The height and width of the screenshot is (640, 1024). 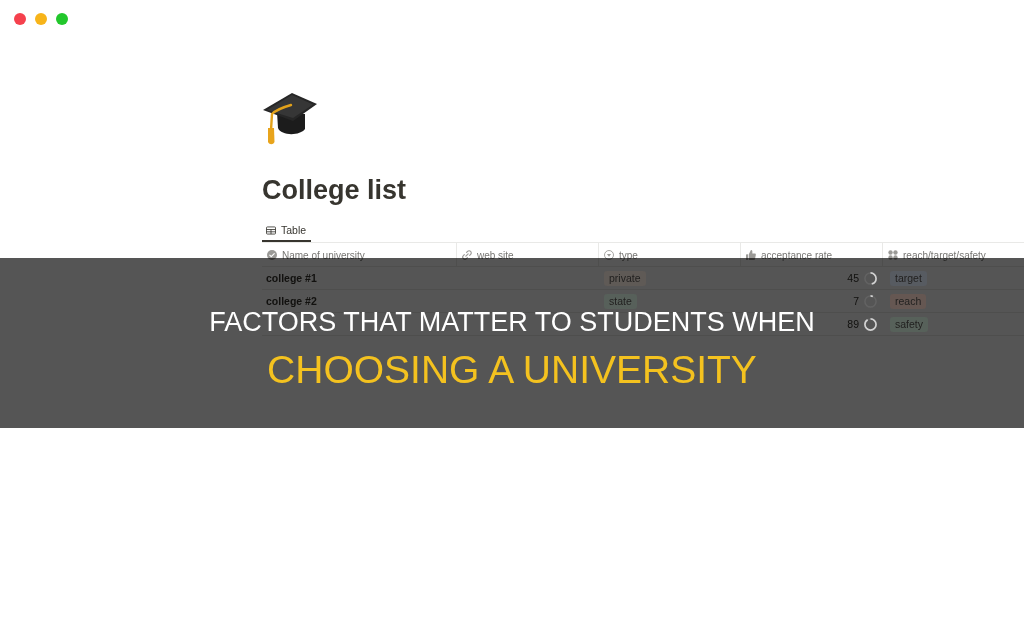 What do you see at coordinates (512, 370) in the screenshot?
I see `banner-heading: CHOOSING A UNIVERSITY` at bounding box center [512, 370].